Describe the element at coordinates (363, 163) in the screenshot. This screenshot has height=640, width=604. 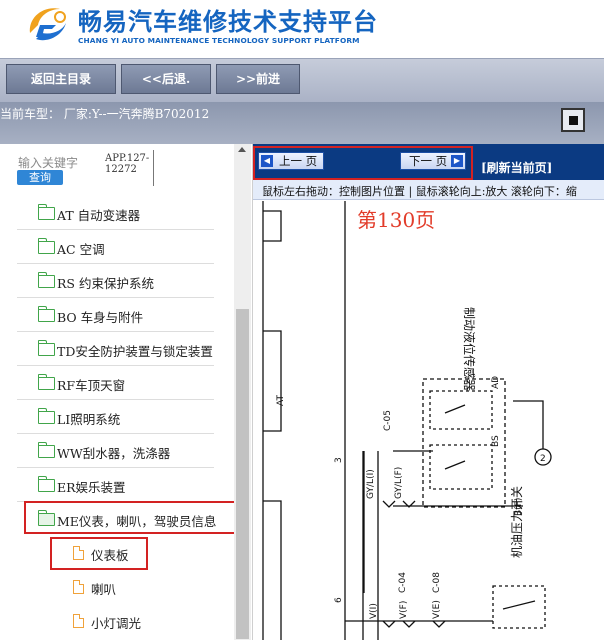
I see `highlight-box-nav` at that location.